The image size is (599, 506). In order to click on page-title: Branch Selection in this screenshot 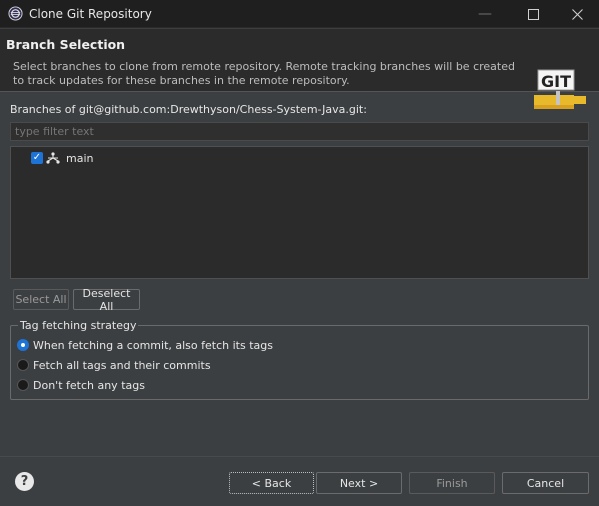, I will do `click(66, 44)`.